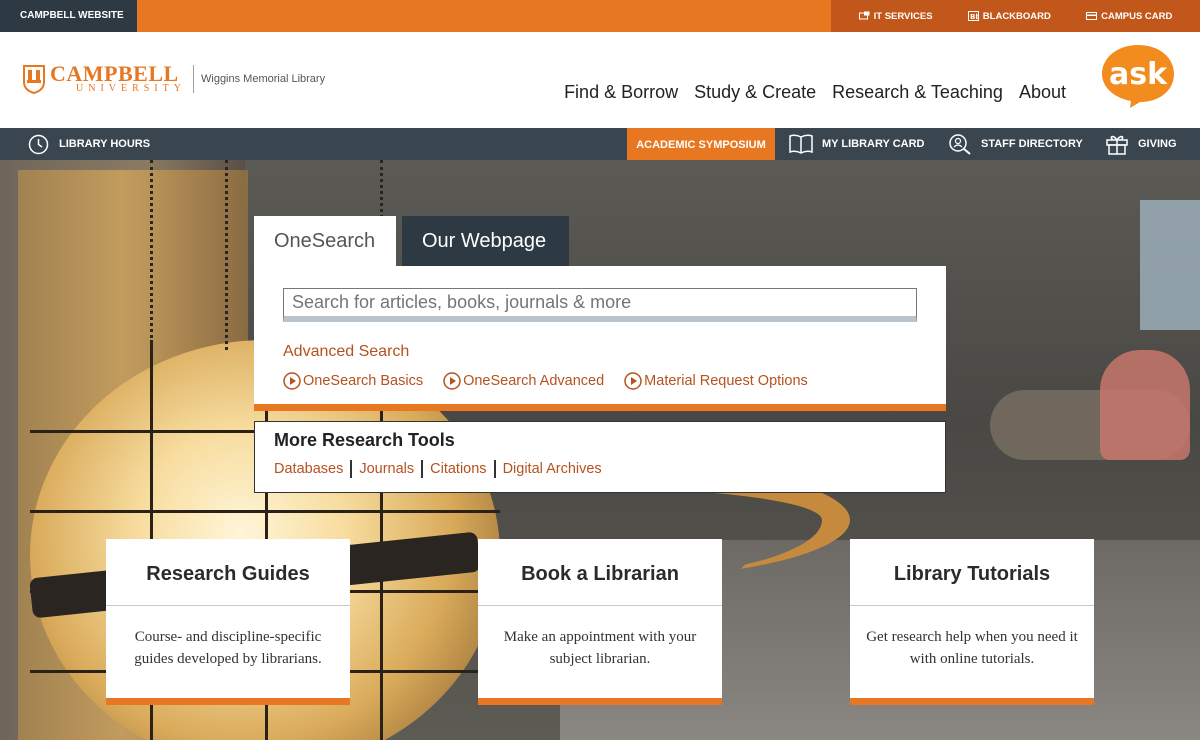  I want to click on it-services-link: IT SERVICES, so click(895, 16).